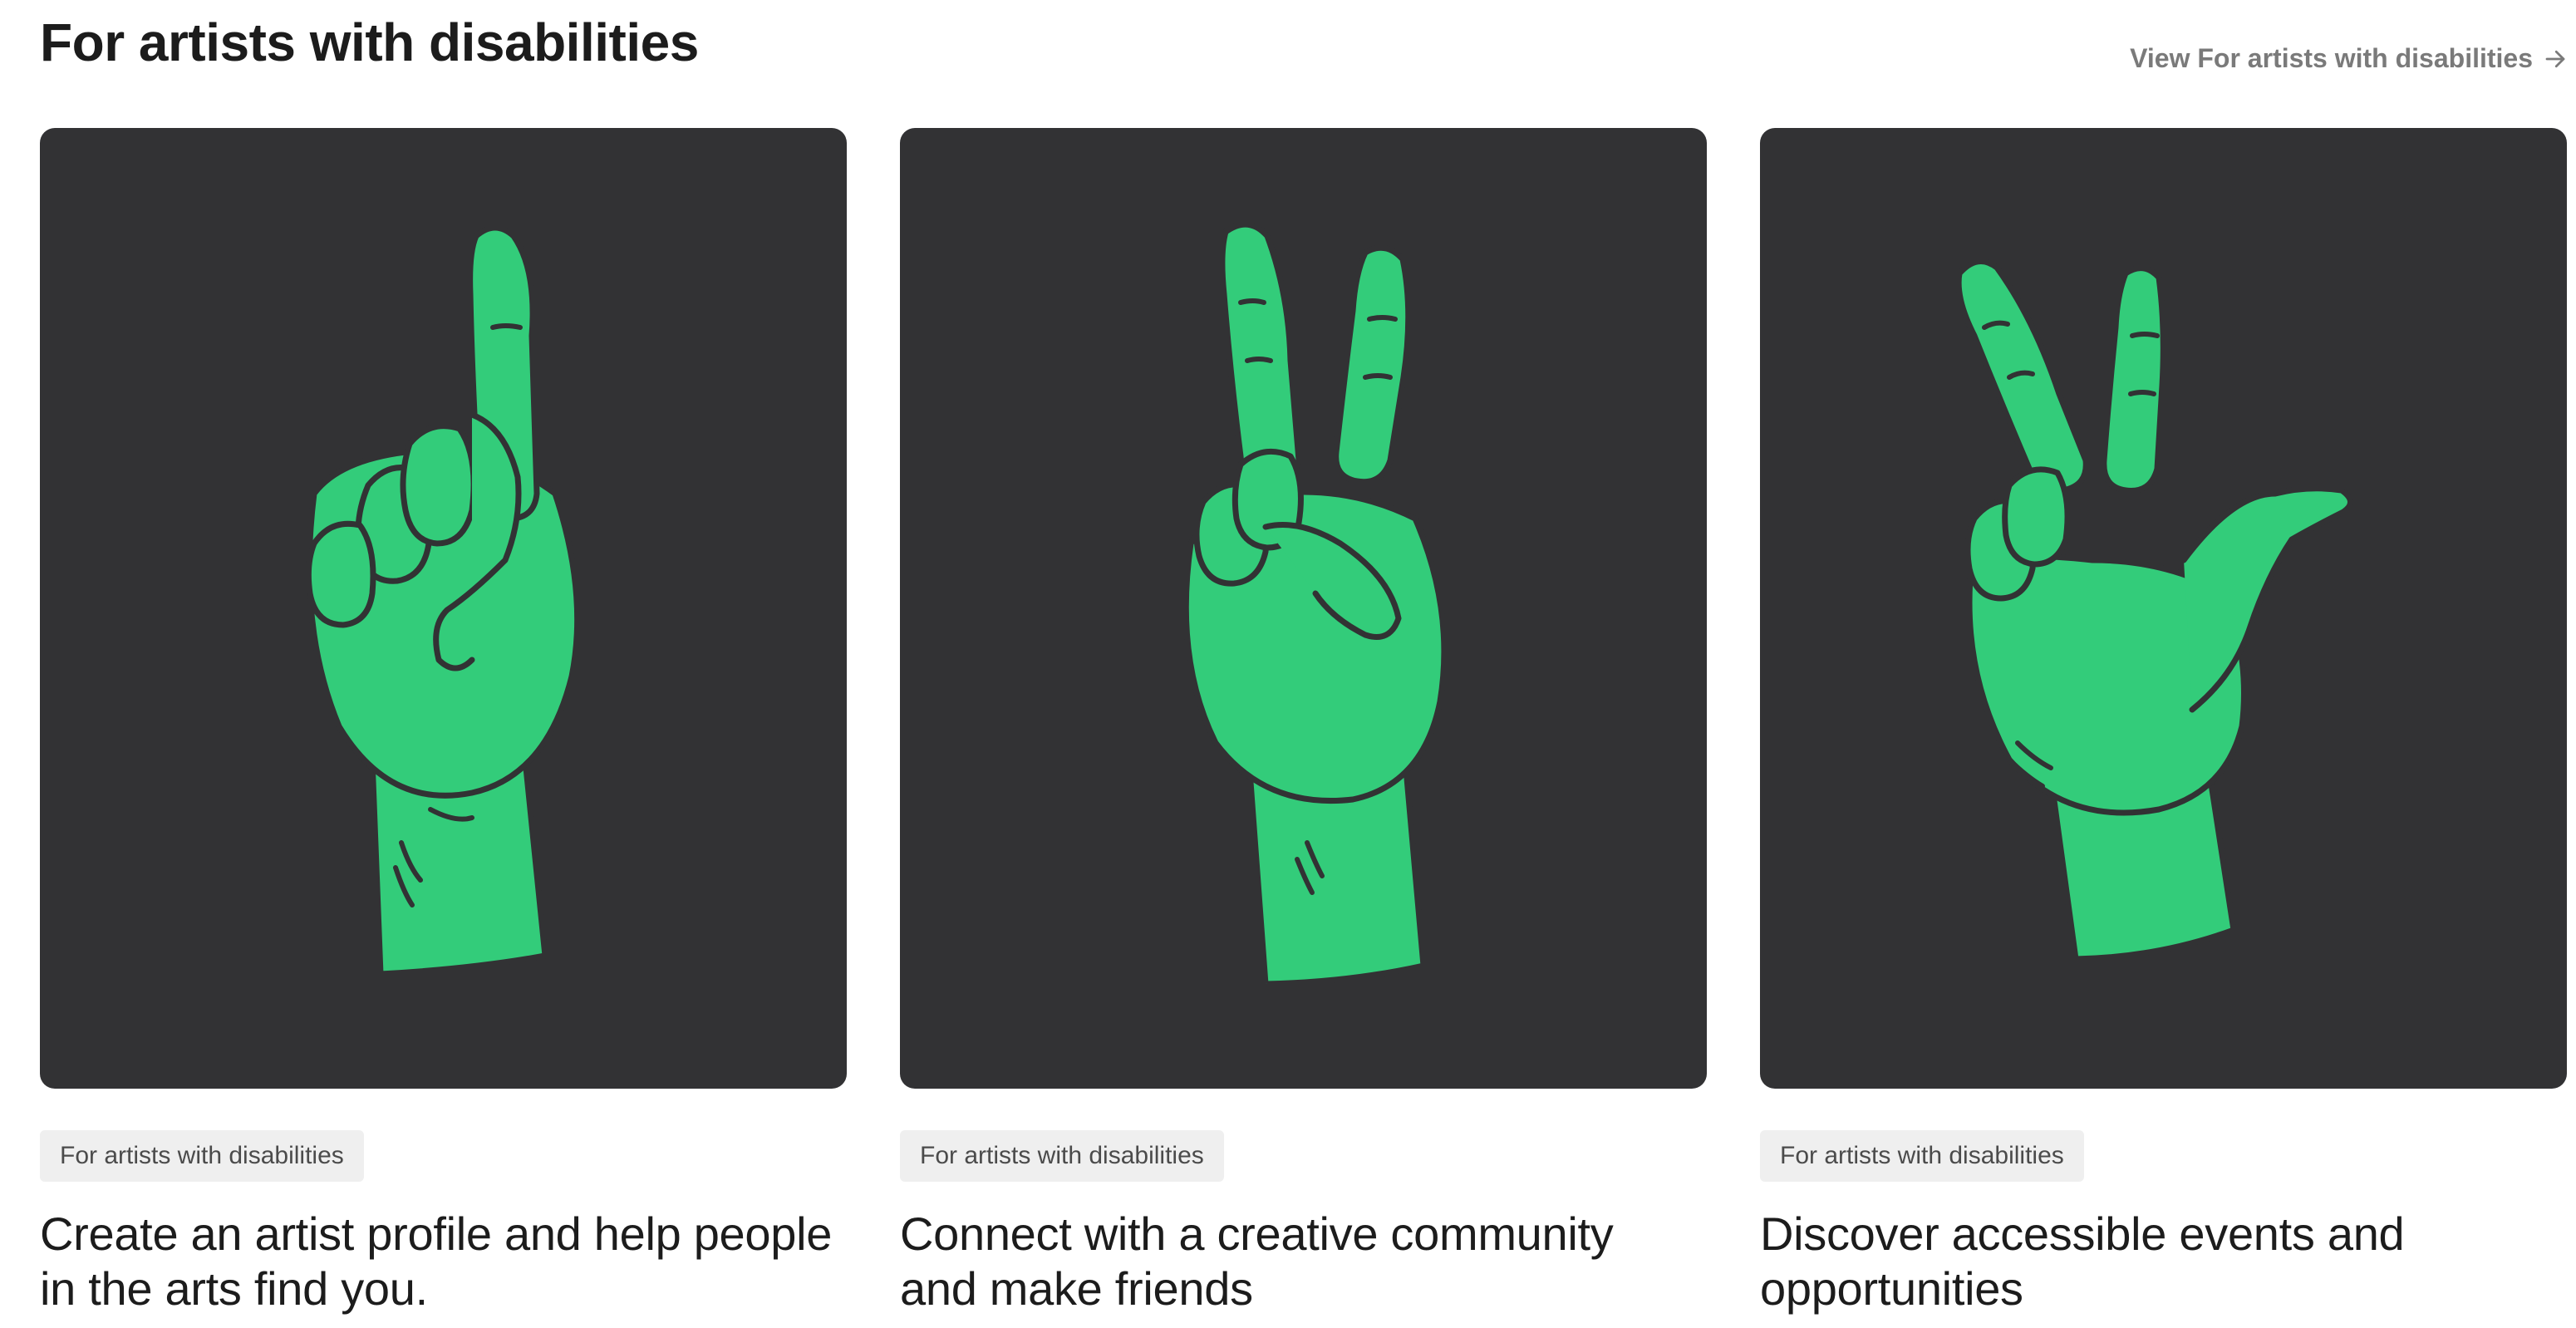  Describe the element at coordinates (2555, 59) in the screenshot. I see `arrow-right-icon` at that location.